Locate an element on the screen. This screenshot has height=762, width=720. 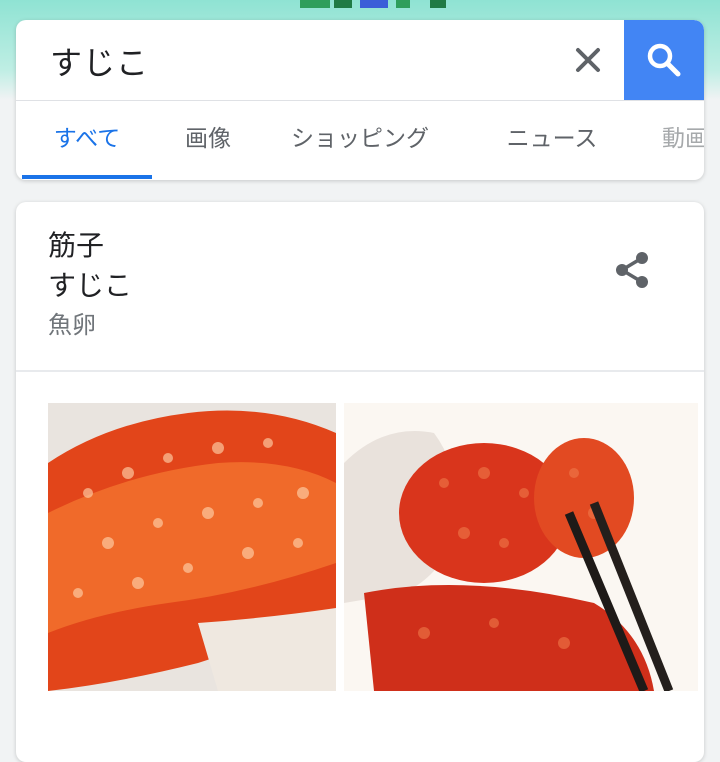
kp-reading: すじこ is located at coordinates (90, 285).